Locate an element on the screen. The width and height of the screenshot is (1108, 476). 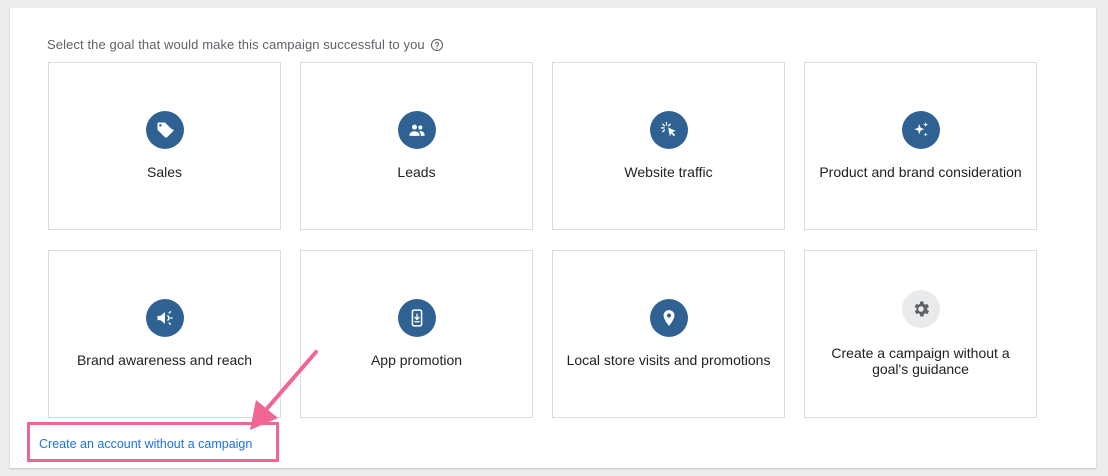
goal-label: Website traffic is located at coordinates (668, 172).